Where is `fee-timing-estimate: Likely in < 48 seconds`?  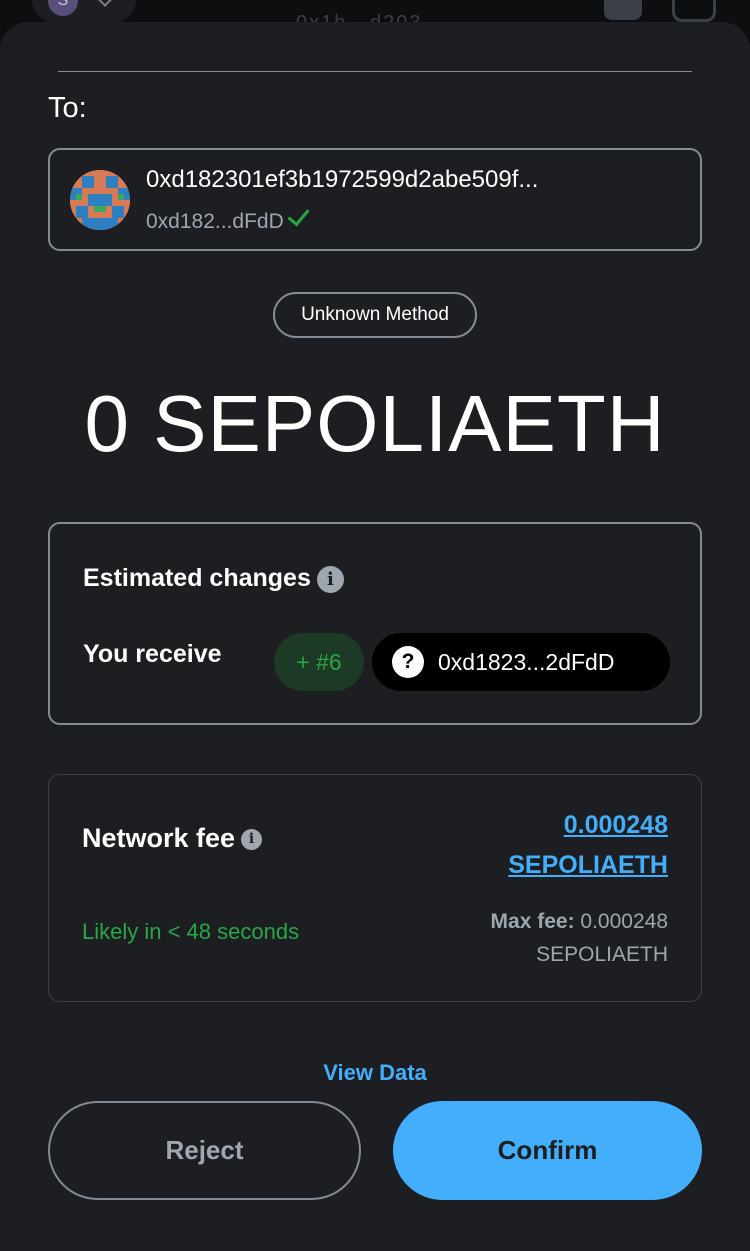
fee-timing-estimate: Likely in < 48 seconds is located at coordinates (191, 931).